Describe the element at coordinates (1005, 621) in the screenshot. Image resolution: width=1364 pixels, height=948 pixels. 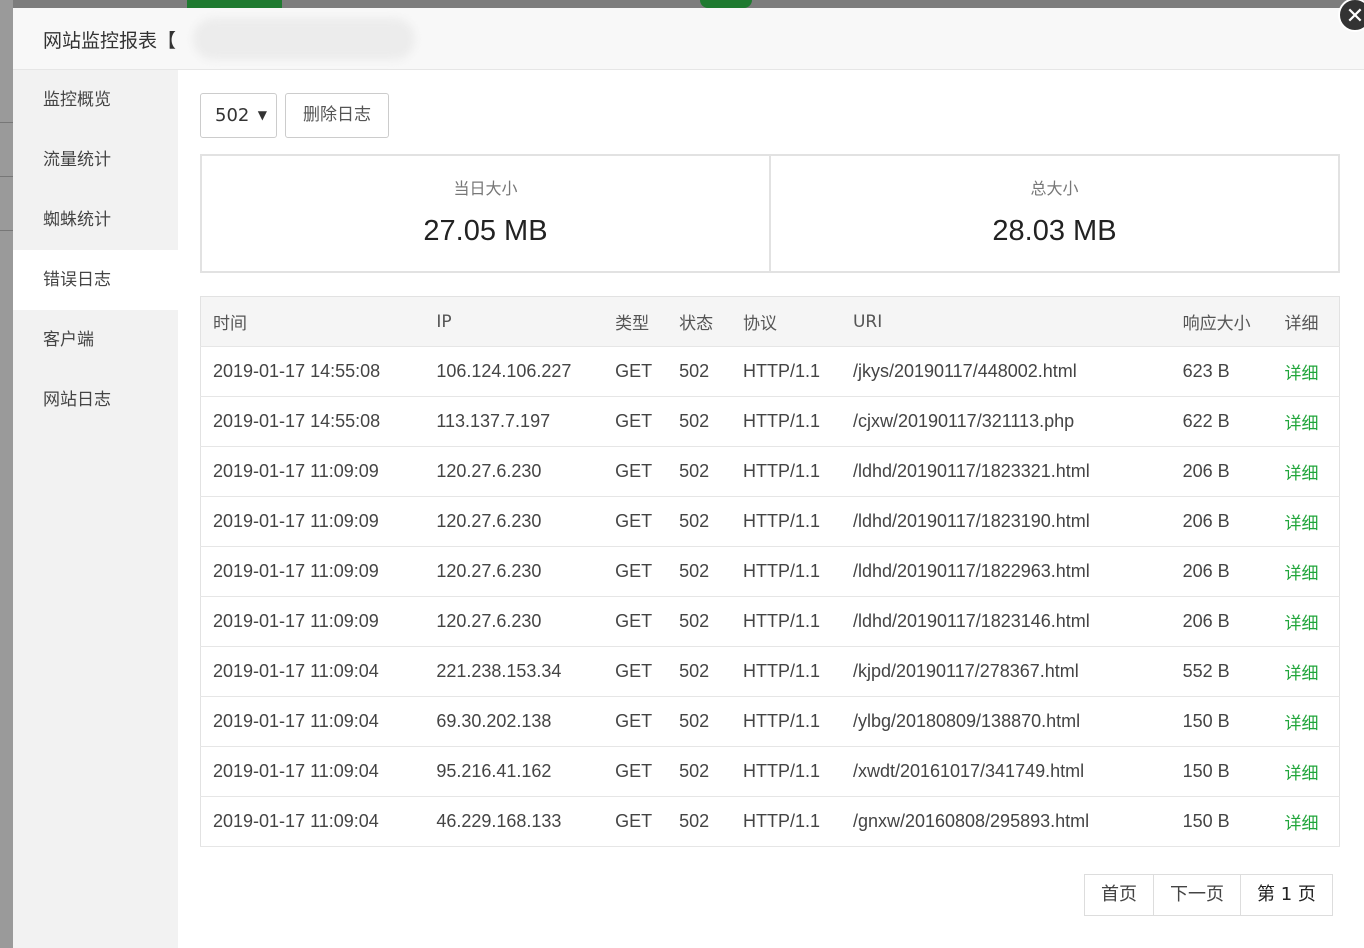
I see `cell-uri: /ldhd/20190117/1823146.html` at that location.